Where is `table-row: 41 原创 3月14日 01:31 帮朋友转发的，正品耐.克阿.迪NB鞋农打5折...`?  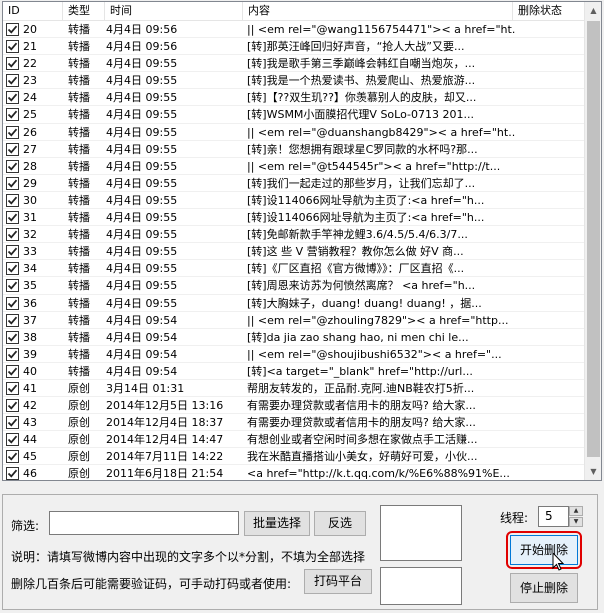 table-row: 41 原创 3月14日 01:31 帮朋友转发的，正品耐.克阿.迪NB鞋农打5折... is located at coordinates (294, 389).